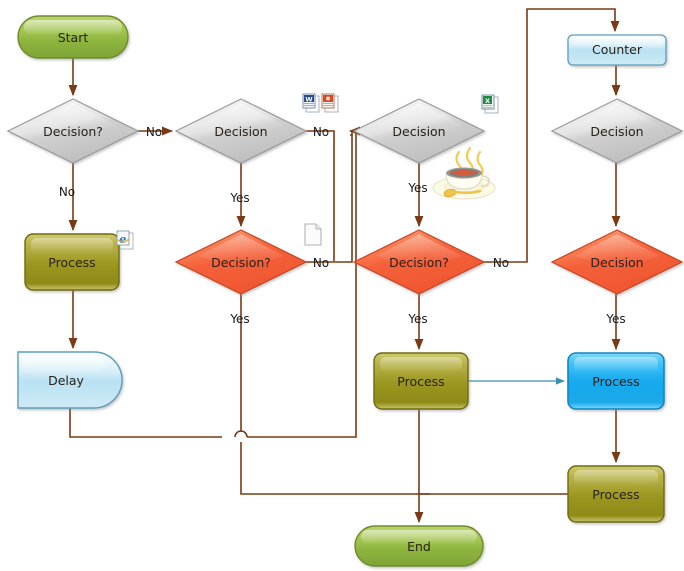 The height and width of the screenshot is (571, 684). Describe the element at coordinates (615, 494) in the screenshot. I see `process4-label: Process` at that location.